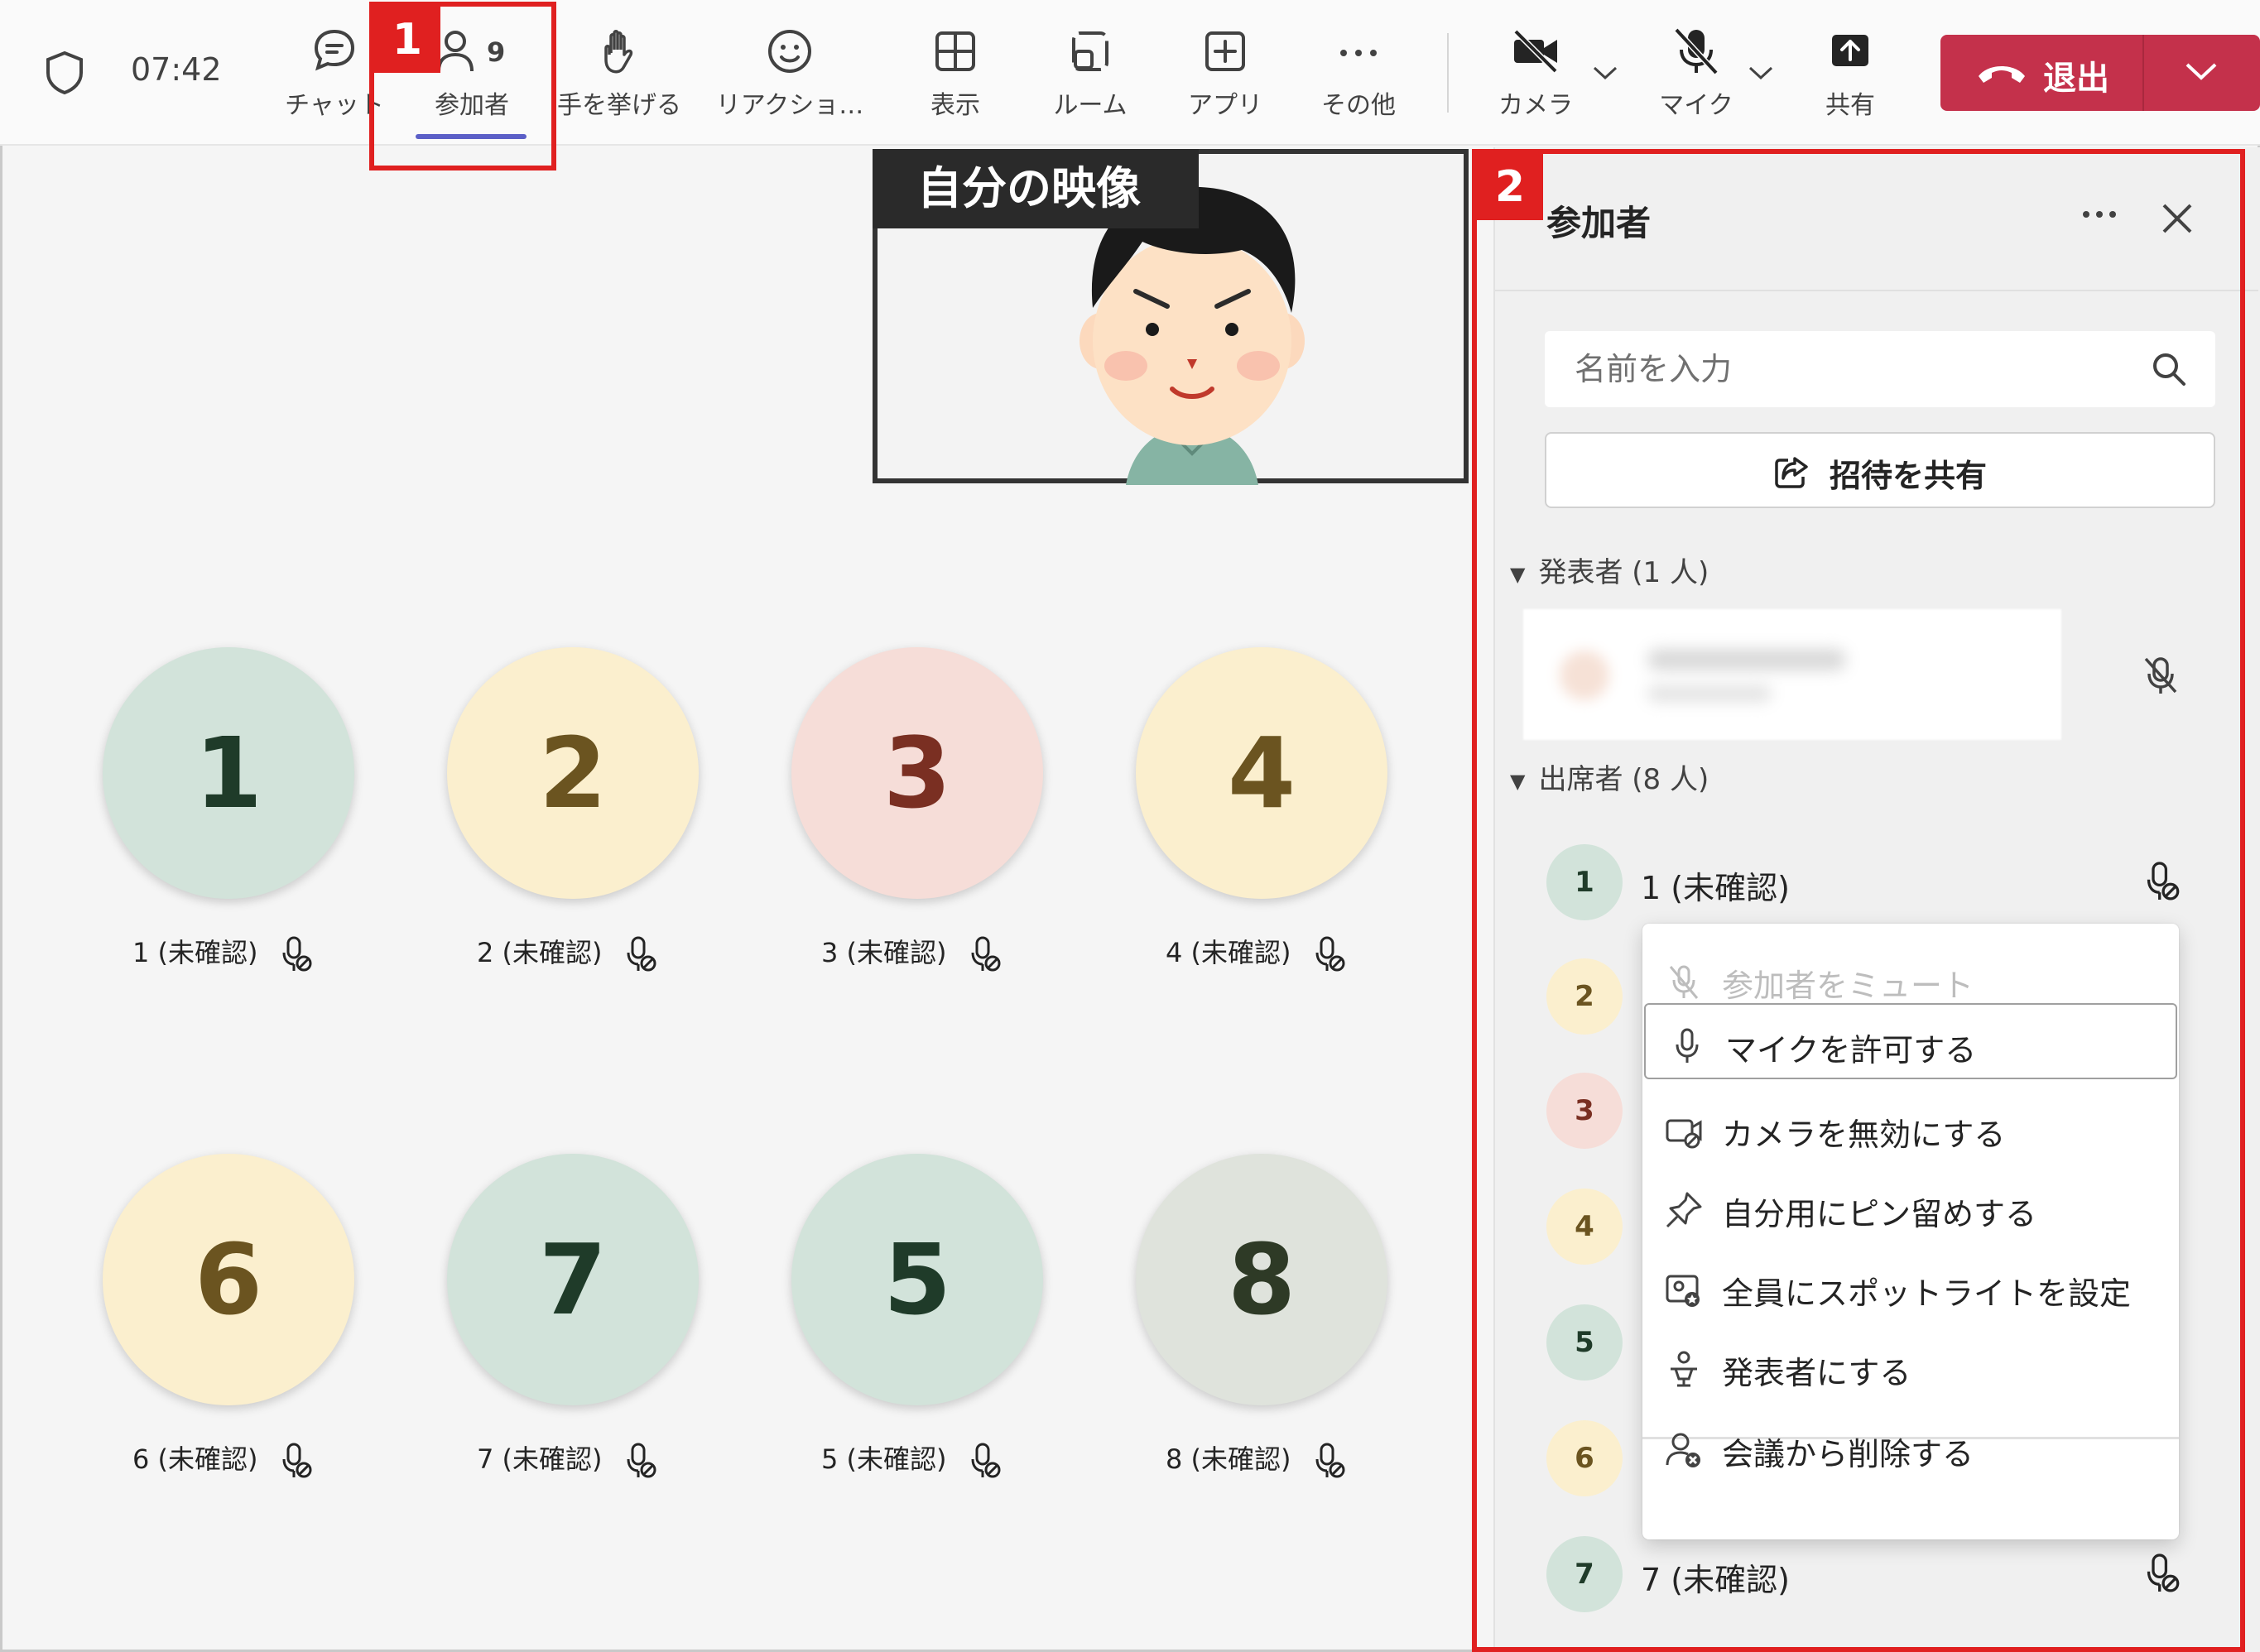 This screenshot has height=1652, width=2260. What do you see at coordinates (884, 1459) in the screenshot?
I see `participant-name: 5 (未確認)` at bounding box center [884, 1459].